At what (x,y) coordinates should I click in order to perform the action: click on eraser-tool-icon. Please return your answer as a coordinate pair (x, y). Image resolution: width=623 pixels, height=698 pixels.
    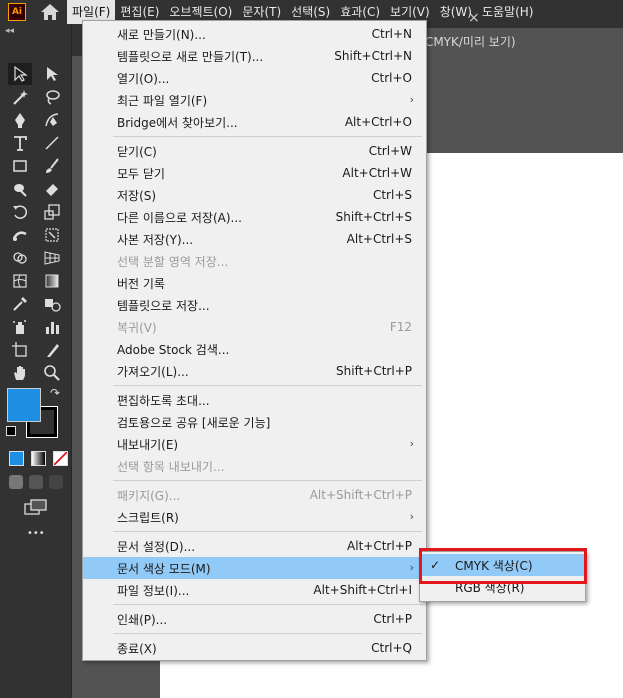
    Looking at the image, I should click on (52, 189).